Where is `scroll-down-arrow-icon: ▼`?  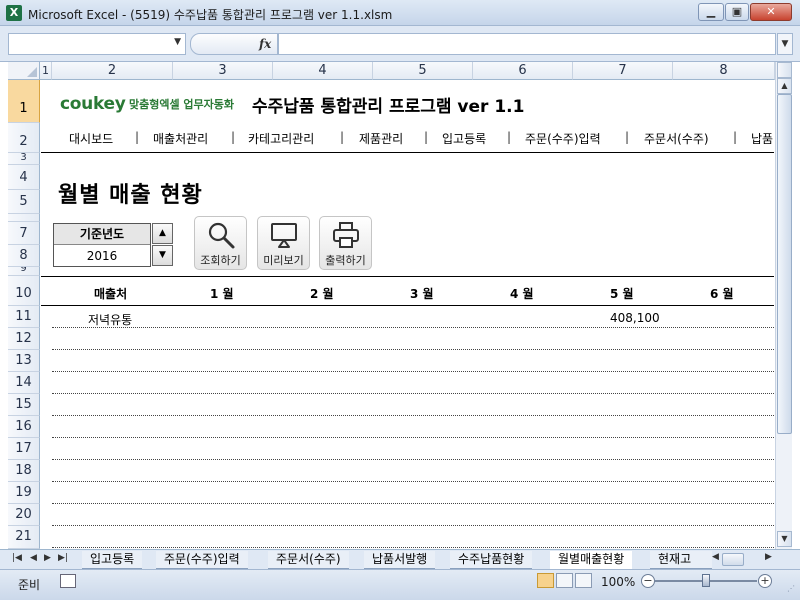
scroll-down-arrow-icon: ▼ is located at coordinates (784, 539).